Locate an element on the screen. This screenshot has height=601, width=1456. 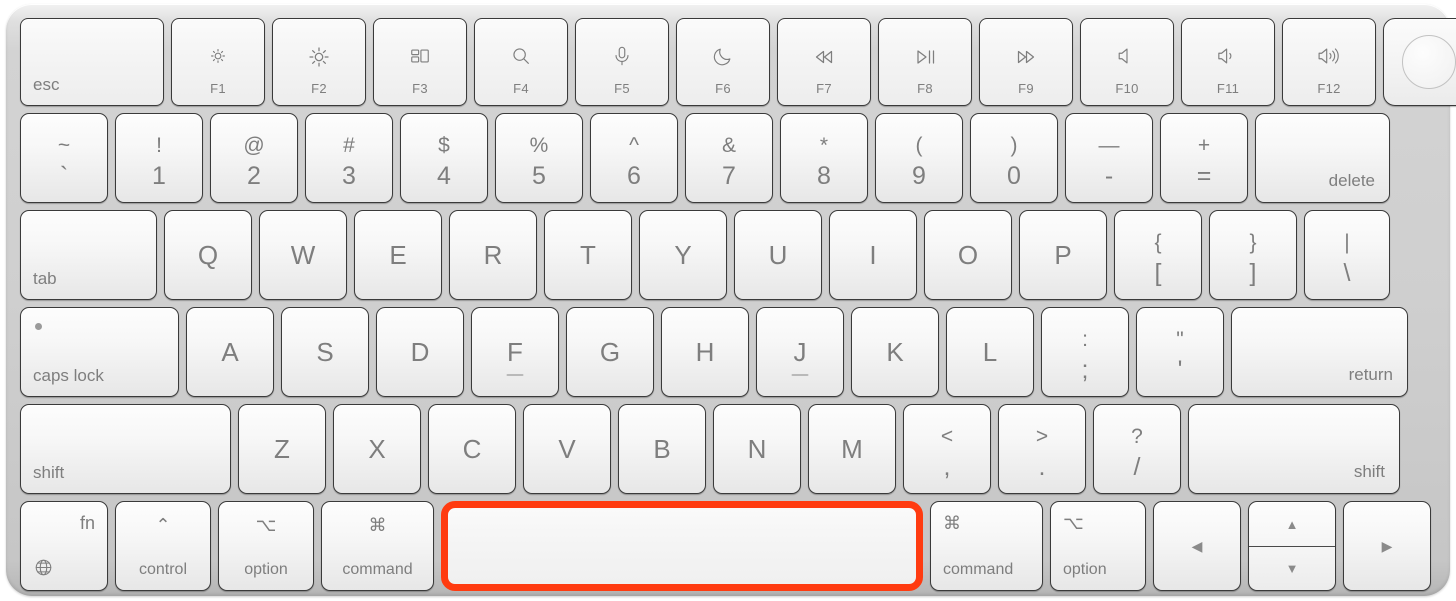
key-shift-left: shift is located at coordinates (125, 449).